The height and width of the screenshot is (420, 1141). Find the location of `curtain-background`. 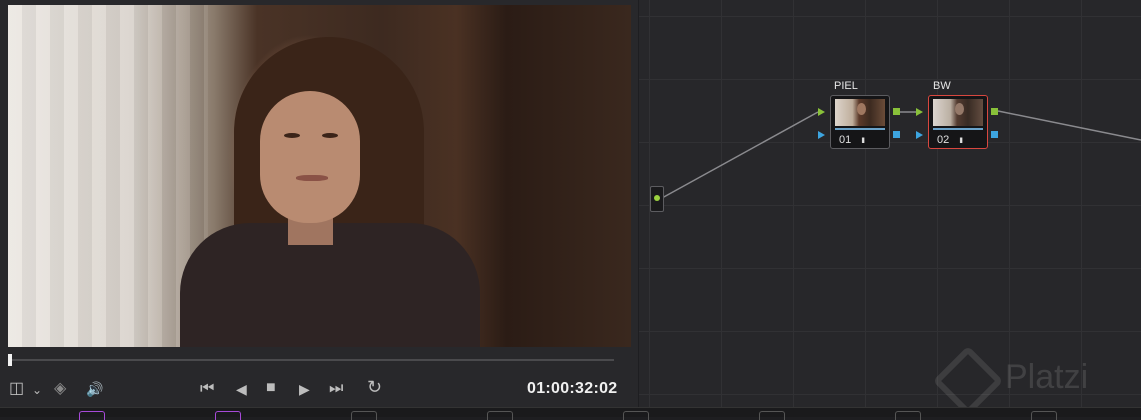

curtain-background is located at coordinates (108, 176).